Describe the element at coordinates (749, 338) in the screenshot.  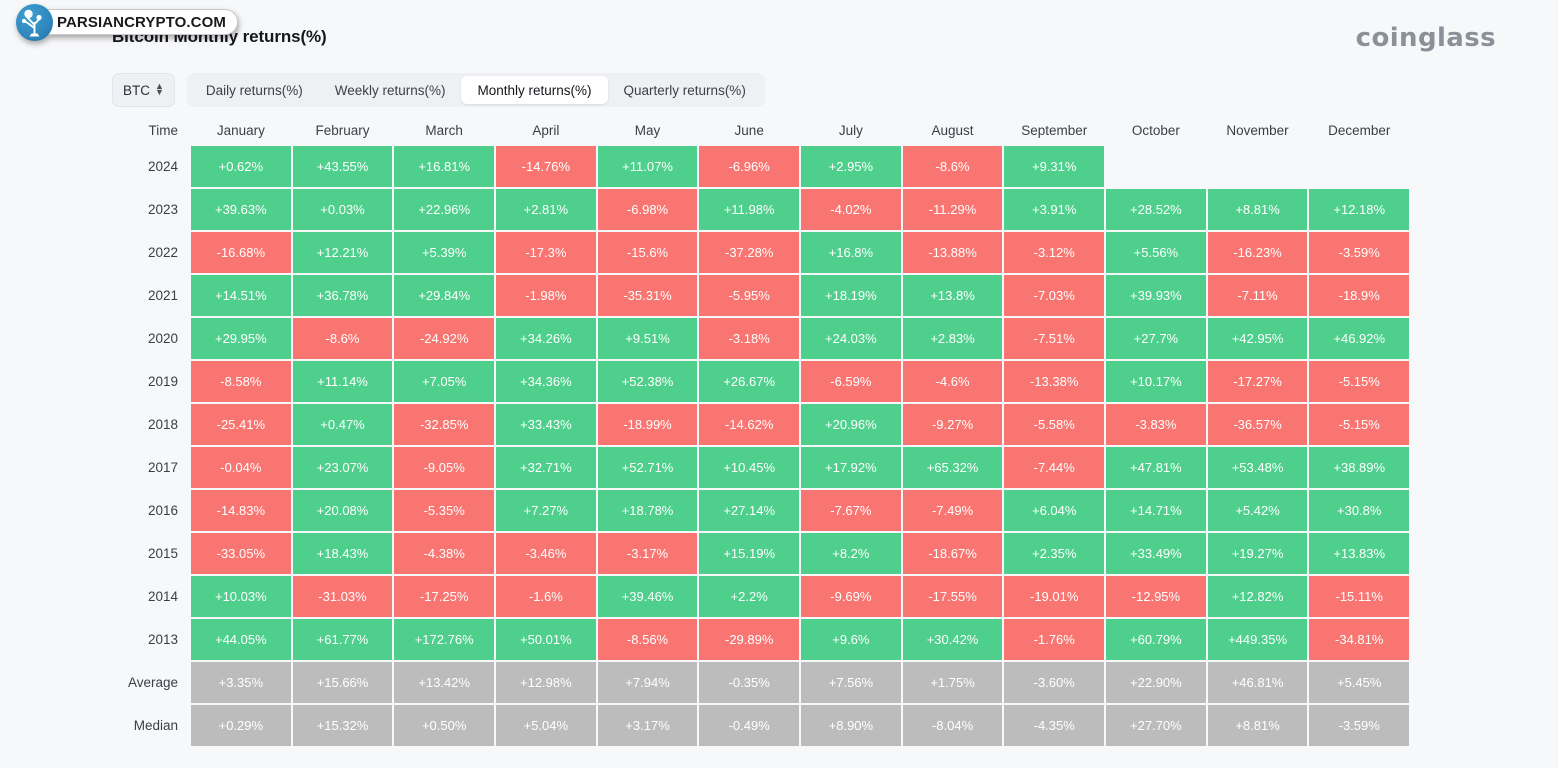
I see `return-cell: -3.18%` at that location.